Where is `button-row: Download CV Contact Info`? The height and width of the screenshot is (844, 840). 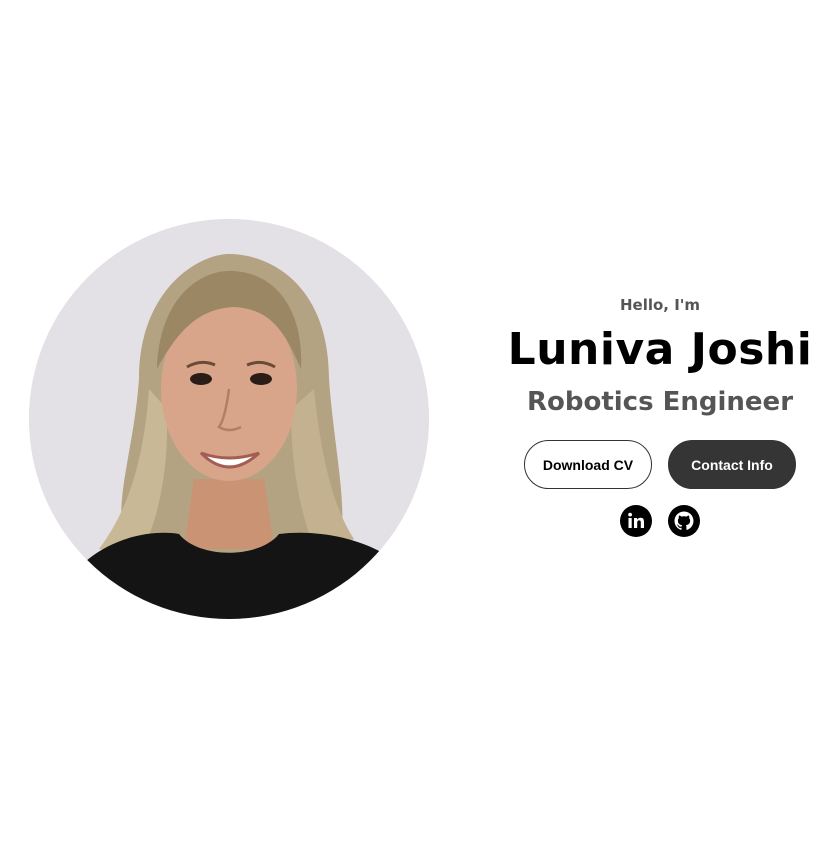
button-row: Download CV Contact Info is located at coordinates (660, 464).